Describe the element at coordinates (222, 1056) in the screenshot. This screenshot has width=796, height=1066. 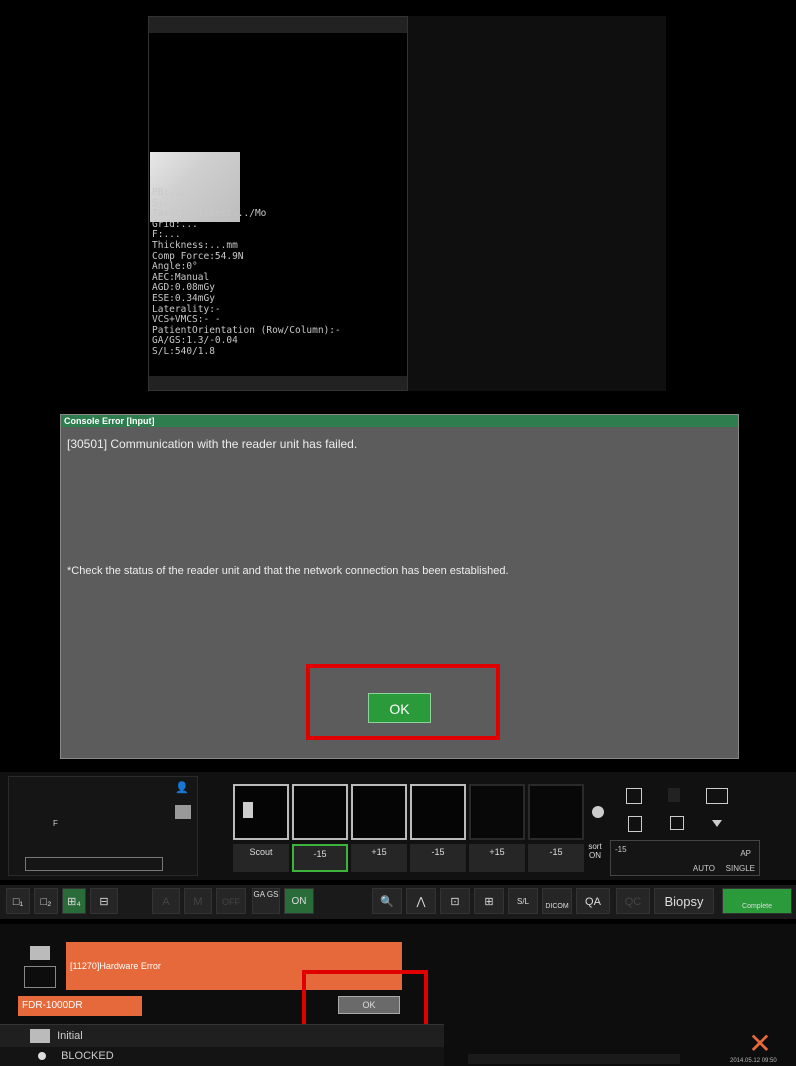
I see `status-row-blocked: BLOCKED` at that location.